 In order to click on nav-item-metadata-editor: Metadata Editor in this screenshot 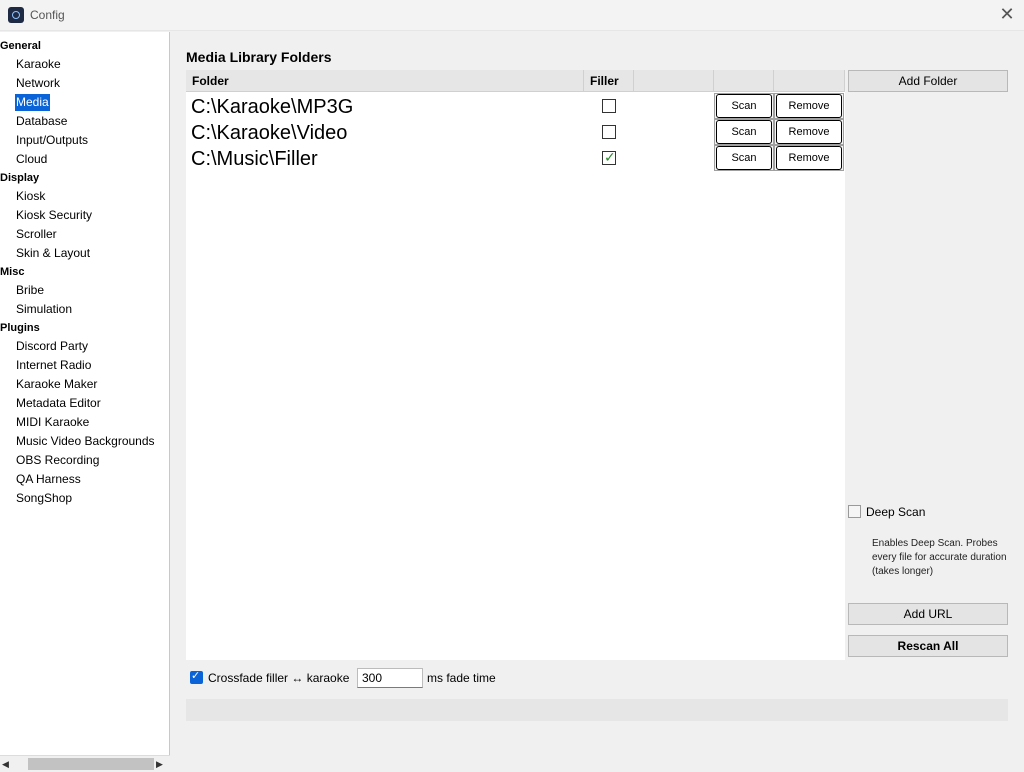, I will do `click(58, 403)`.